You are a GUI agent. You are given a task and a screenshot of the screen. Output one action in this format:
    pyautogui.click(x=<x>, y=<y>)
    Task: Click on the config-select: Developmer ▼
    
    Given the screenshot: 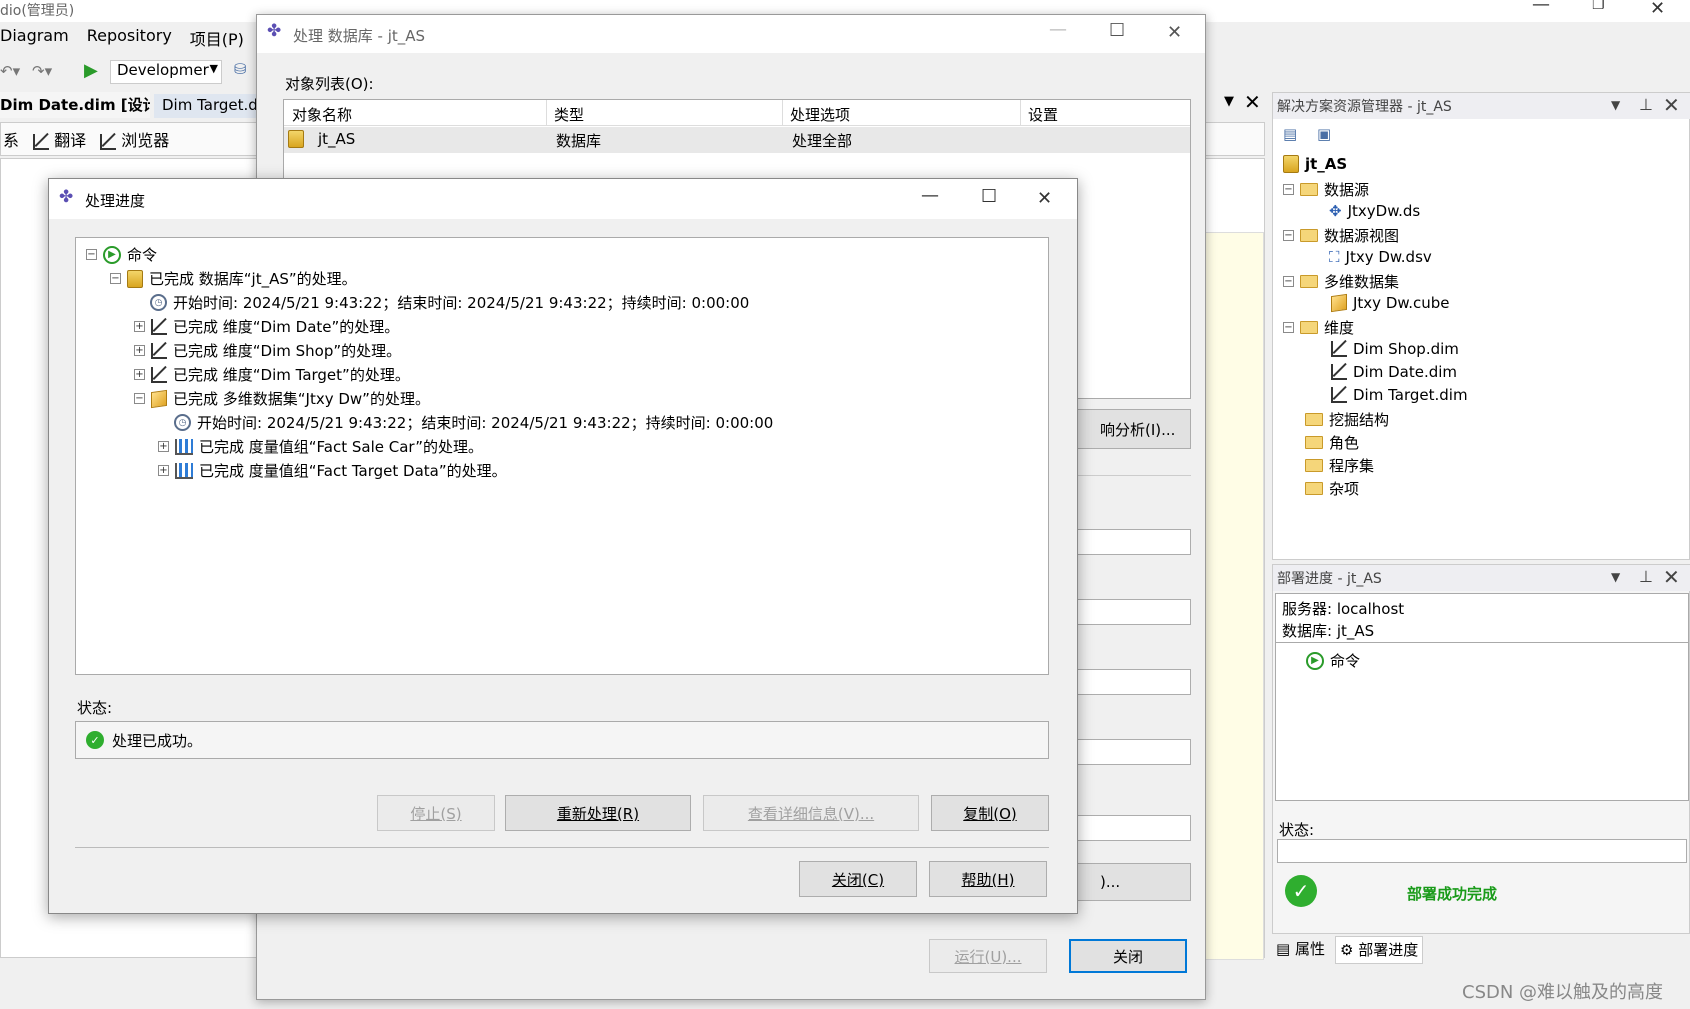 What is the action you would take?
    pyautogui.click(x=166, y=72)
    